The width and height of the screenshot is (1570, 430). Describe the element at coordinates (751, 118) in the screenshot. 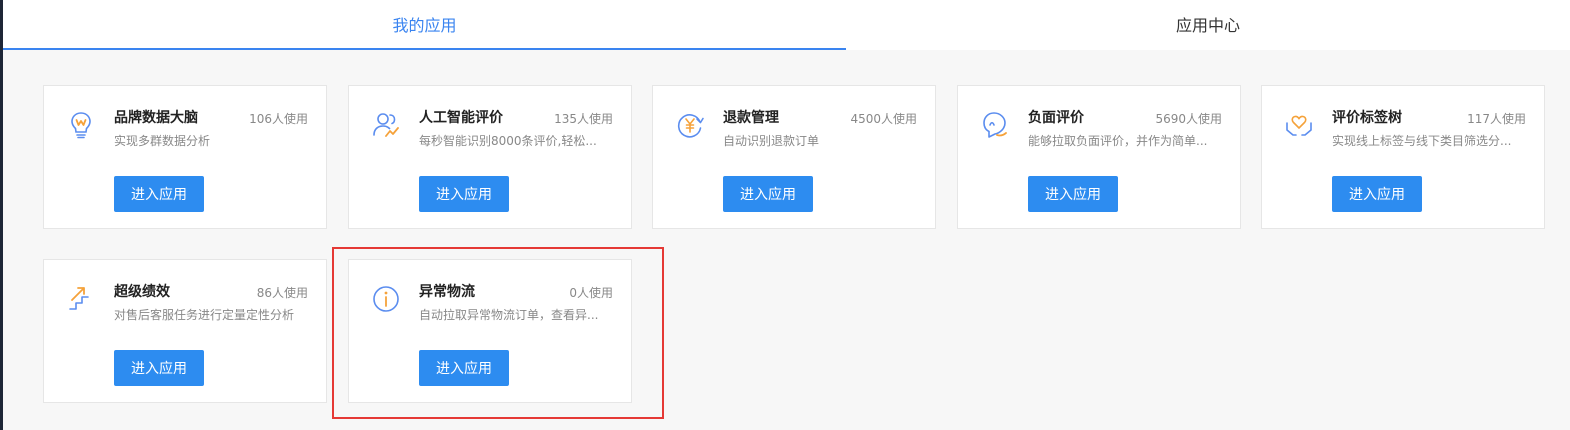

I see `app-name: 退款管理` at that location.